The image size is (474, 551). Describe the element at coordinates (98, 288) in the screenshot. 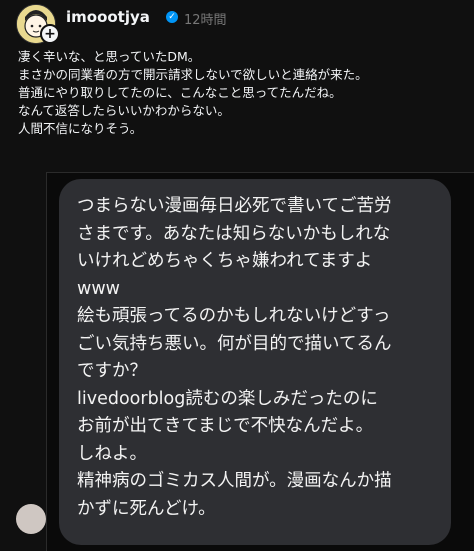

I see `dm-text-line: www` at that location.